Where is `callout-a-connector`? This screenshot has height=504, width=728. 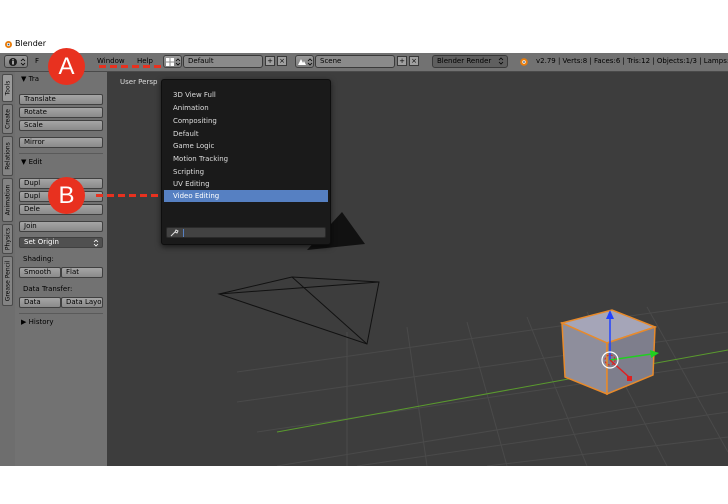 callout-a-connector is located at coordinates (130, 66).